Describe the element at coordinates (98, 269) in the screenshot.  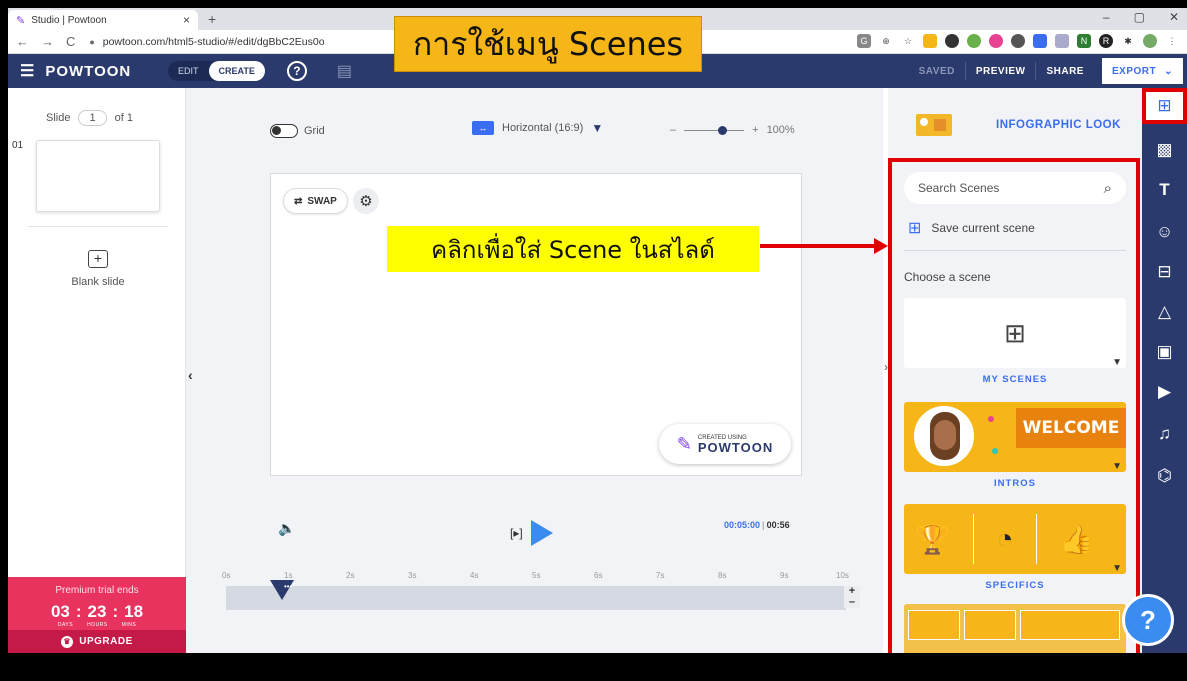
I see `blank-slide-button: + Blank slide` at that location.